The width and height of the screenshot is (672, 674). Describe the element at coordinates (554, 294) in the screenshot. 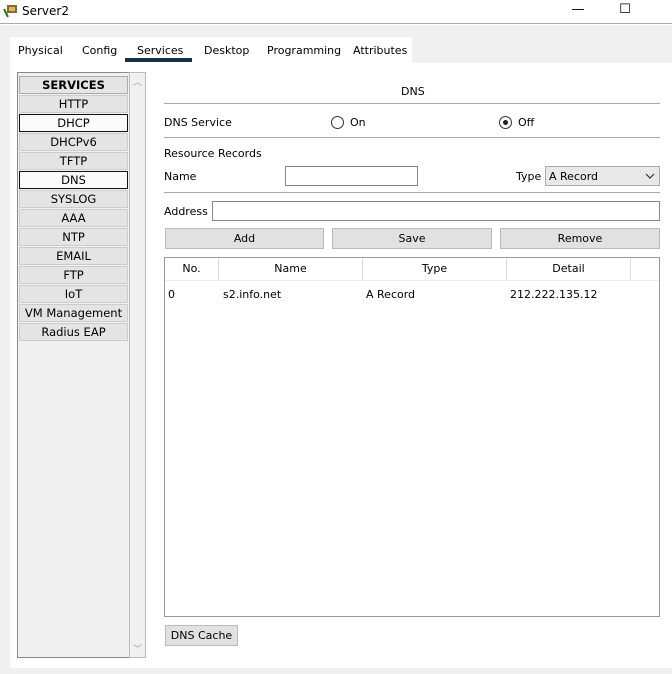

I see `cell-detail: 212.222.135.12` at that location.